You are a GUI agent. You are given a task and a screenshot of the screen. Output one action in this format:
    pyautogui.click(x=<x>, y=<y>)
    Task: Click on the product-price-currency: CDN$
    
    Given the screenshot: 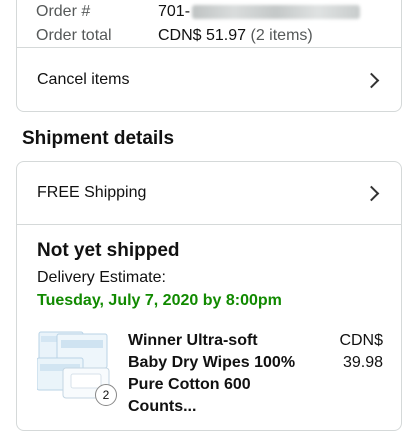 What is the action you would take?
    pyautogui.click(x=361, y=340)
    